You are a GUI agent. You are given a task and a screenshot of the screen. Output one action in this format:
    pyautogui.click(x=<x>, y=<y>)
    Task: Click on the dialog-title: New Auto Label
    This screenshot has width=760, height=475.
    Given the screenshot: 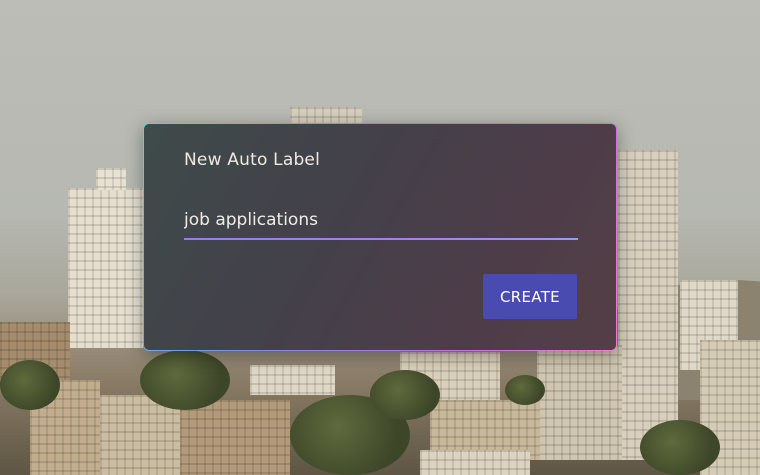 What is the action you would take?
    pyautogui.click(x=252, y=160)
    